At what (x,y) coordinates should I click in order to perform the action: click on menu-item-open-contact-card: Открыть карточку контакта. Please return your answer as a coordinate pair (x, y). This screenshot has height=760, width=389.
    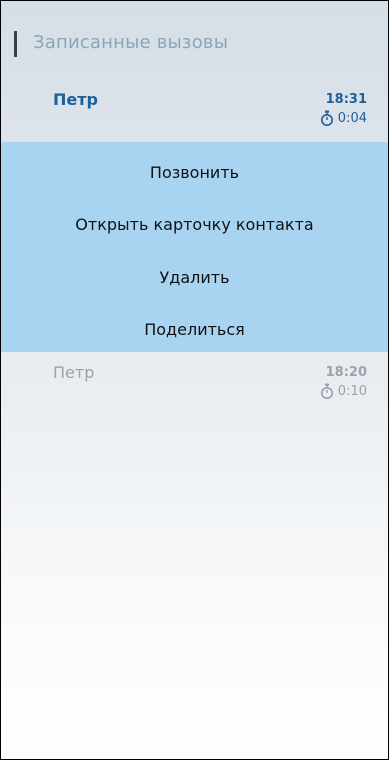
    Looking at the image, I should click on (194, 225).